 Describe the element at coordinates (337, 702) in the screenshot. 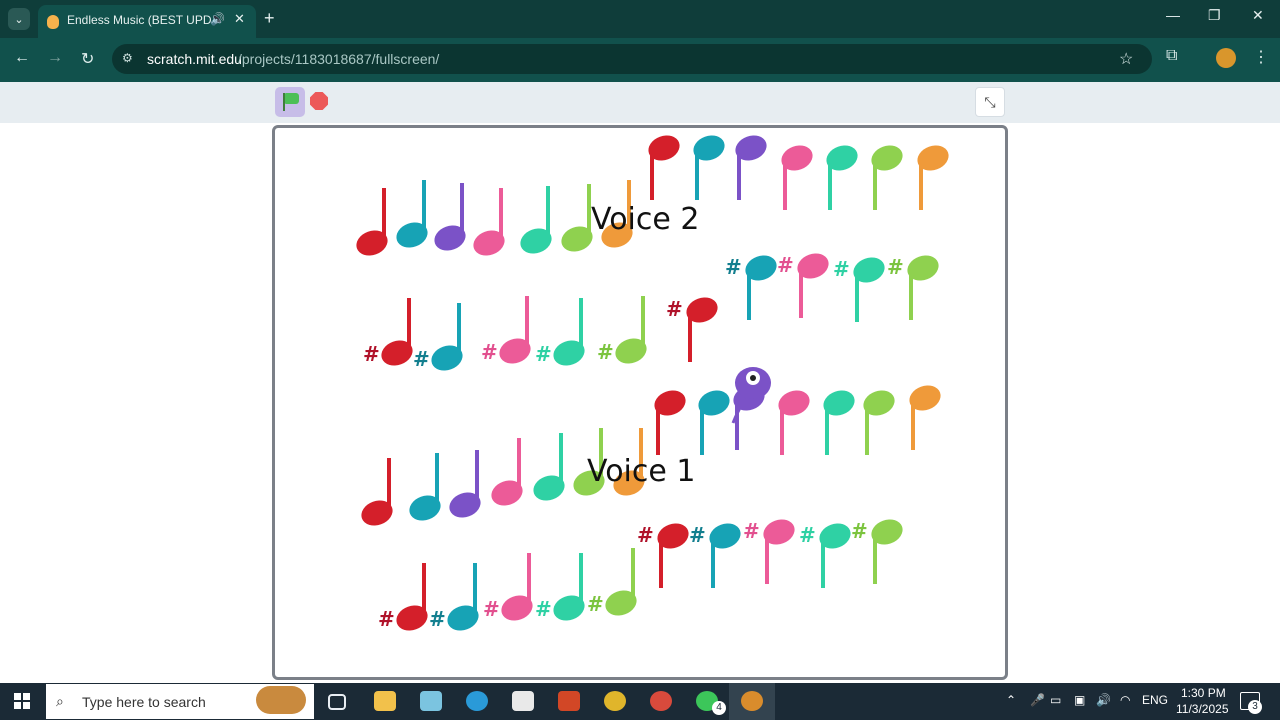

I see `task-view-icon` at that location.